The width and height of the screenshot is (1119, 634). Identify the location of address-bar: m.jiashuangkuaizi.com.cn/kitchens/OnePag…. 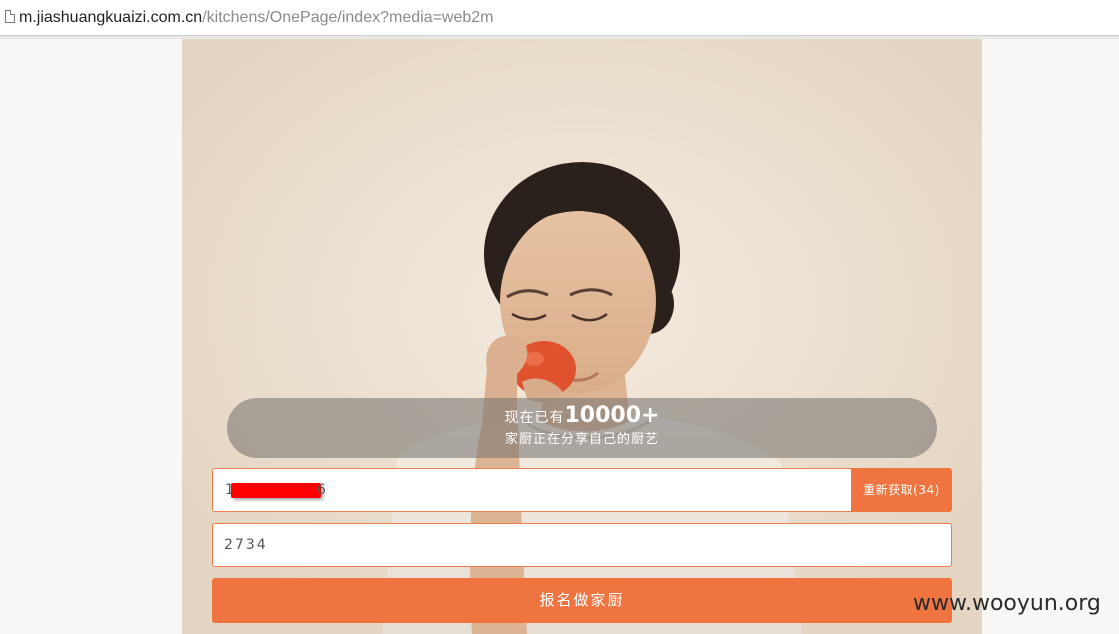
(559, 18).